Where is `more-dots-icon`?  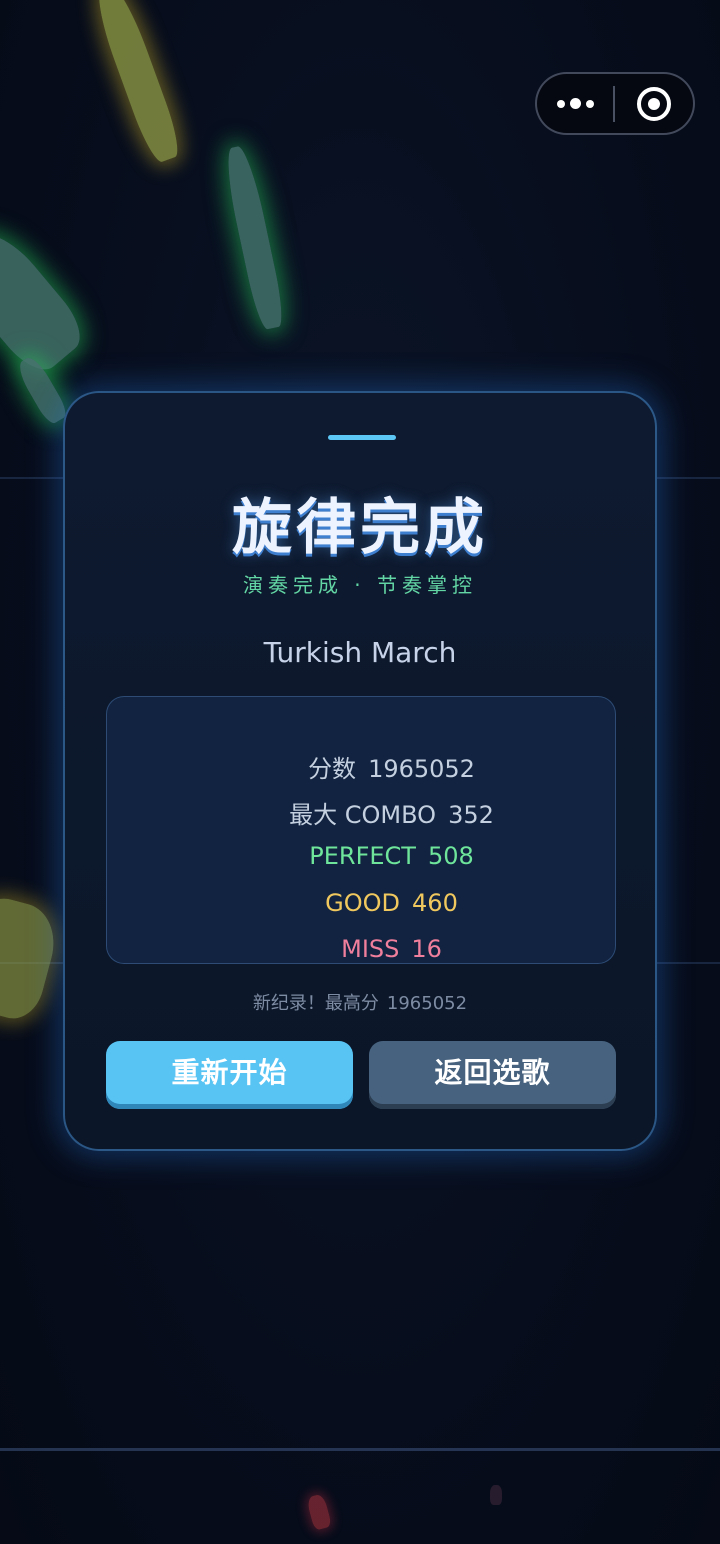
more-dots-icon is located at coordinates (575, 103).